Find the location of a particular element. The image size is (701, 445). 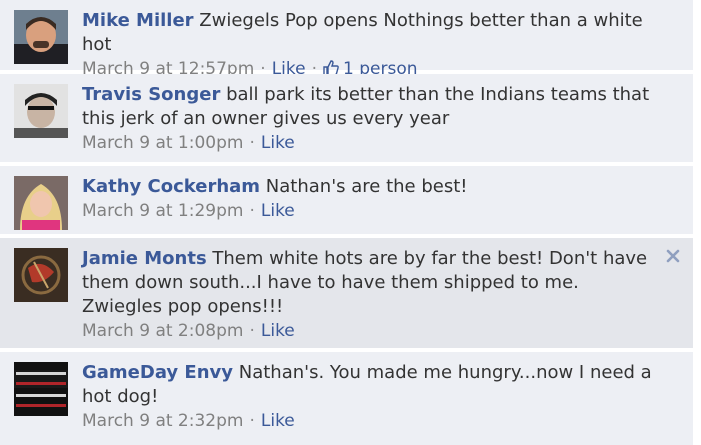

comment-meta: March 9 at 1:29pm · Like is located at coordinates (372, 211).